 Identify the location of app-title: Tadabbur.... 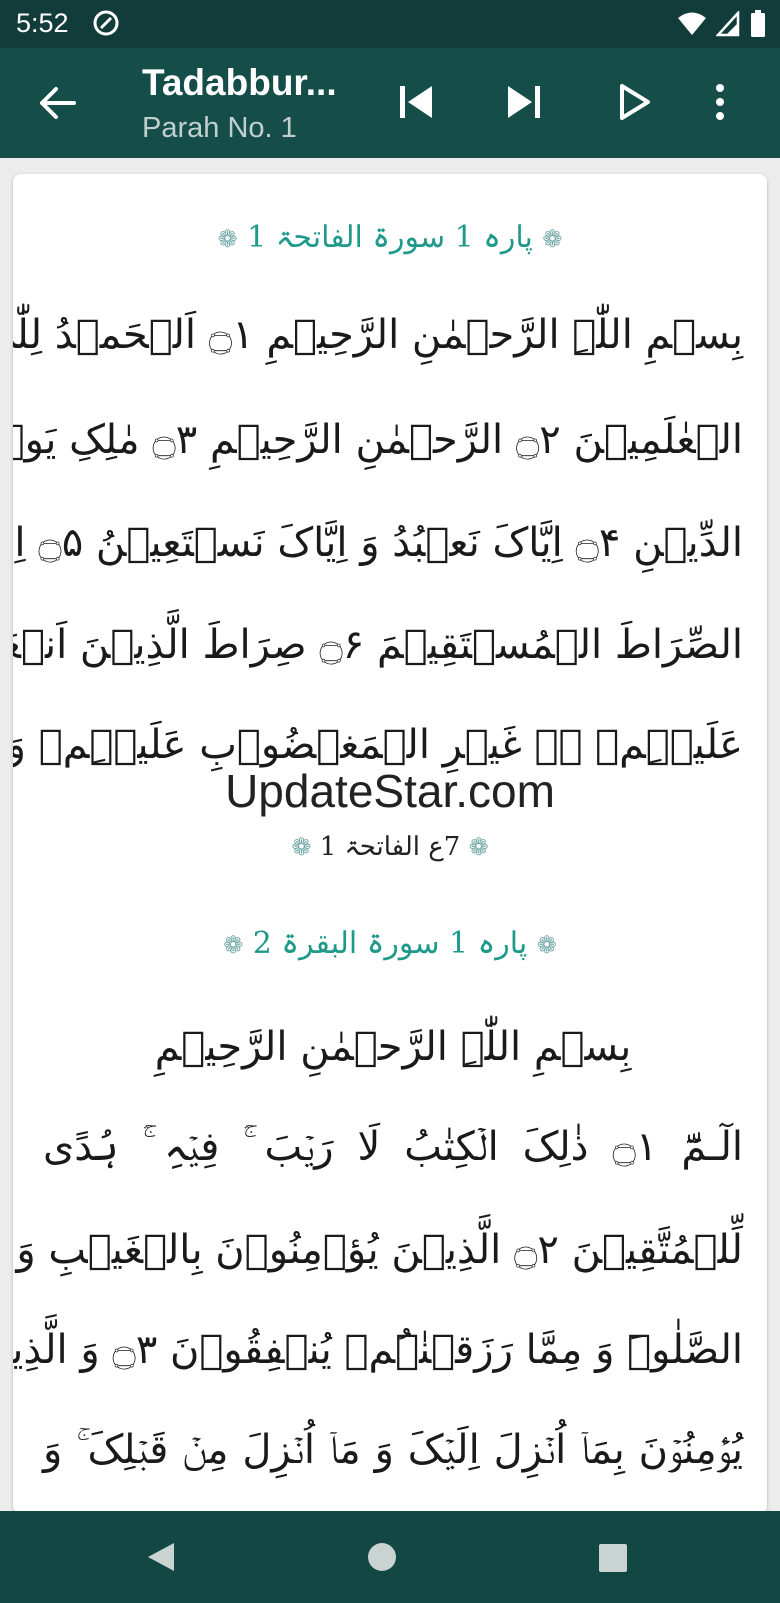
(239, 82).